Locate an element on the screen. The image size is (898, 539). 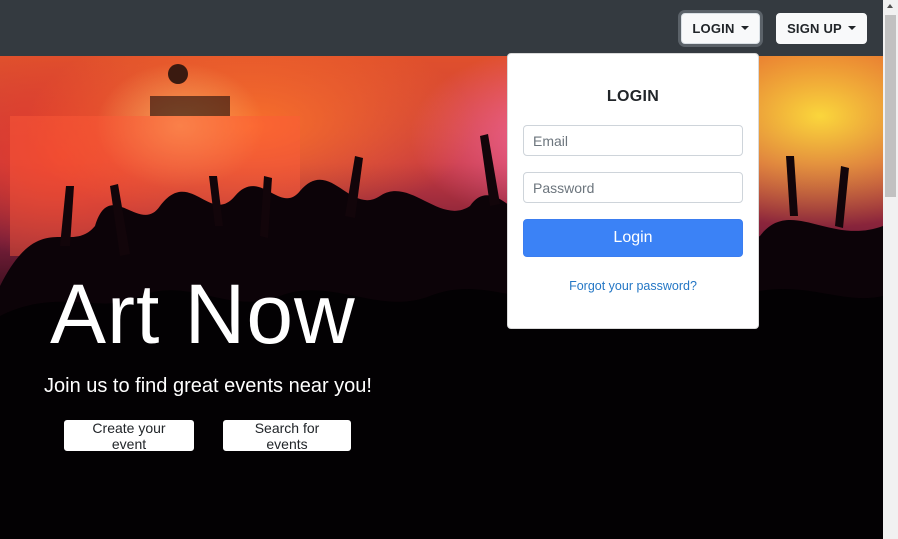
login-dropdown-button: LOGIN is located at coordinates (720, 28).